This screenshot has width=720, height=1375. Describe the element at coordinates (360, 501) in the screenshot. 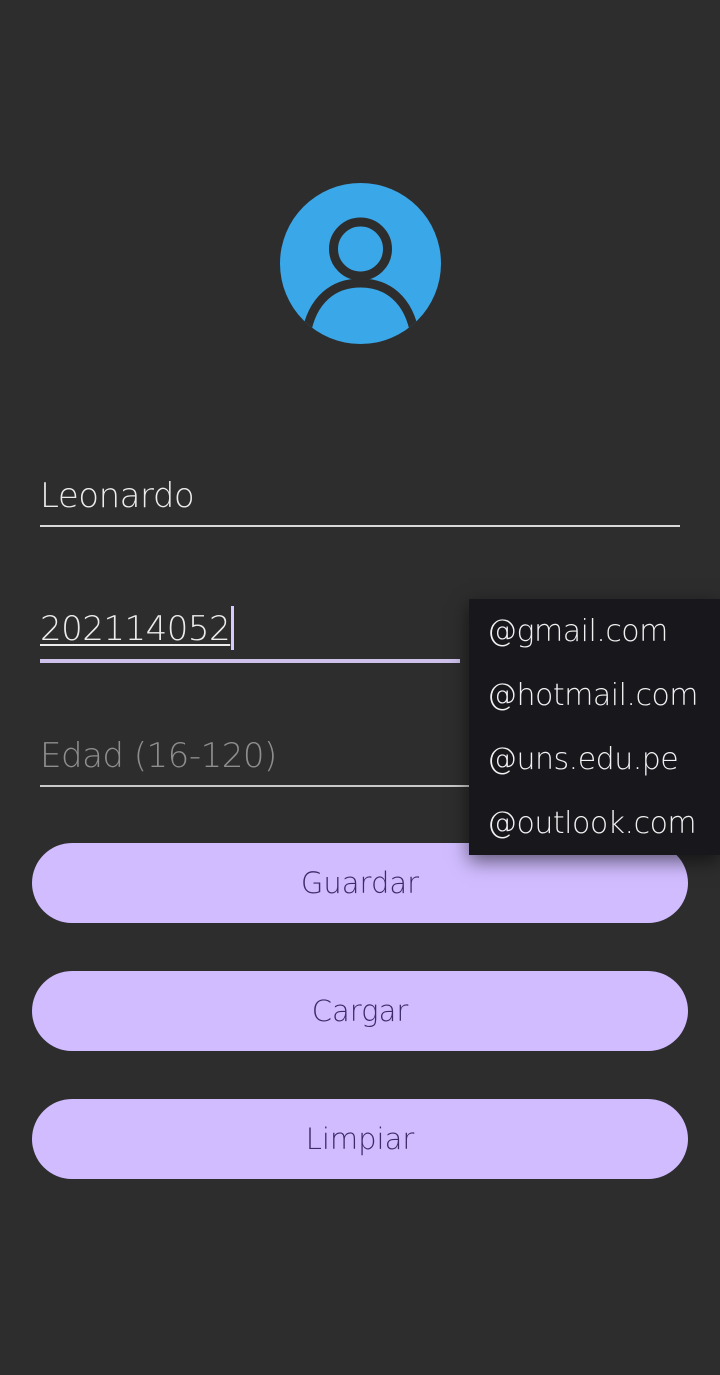

I see `name-field: Leonardo` at that location.